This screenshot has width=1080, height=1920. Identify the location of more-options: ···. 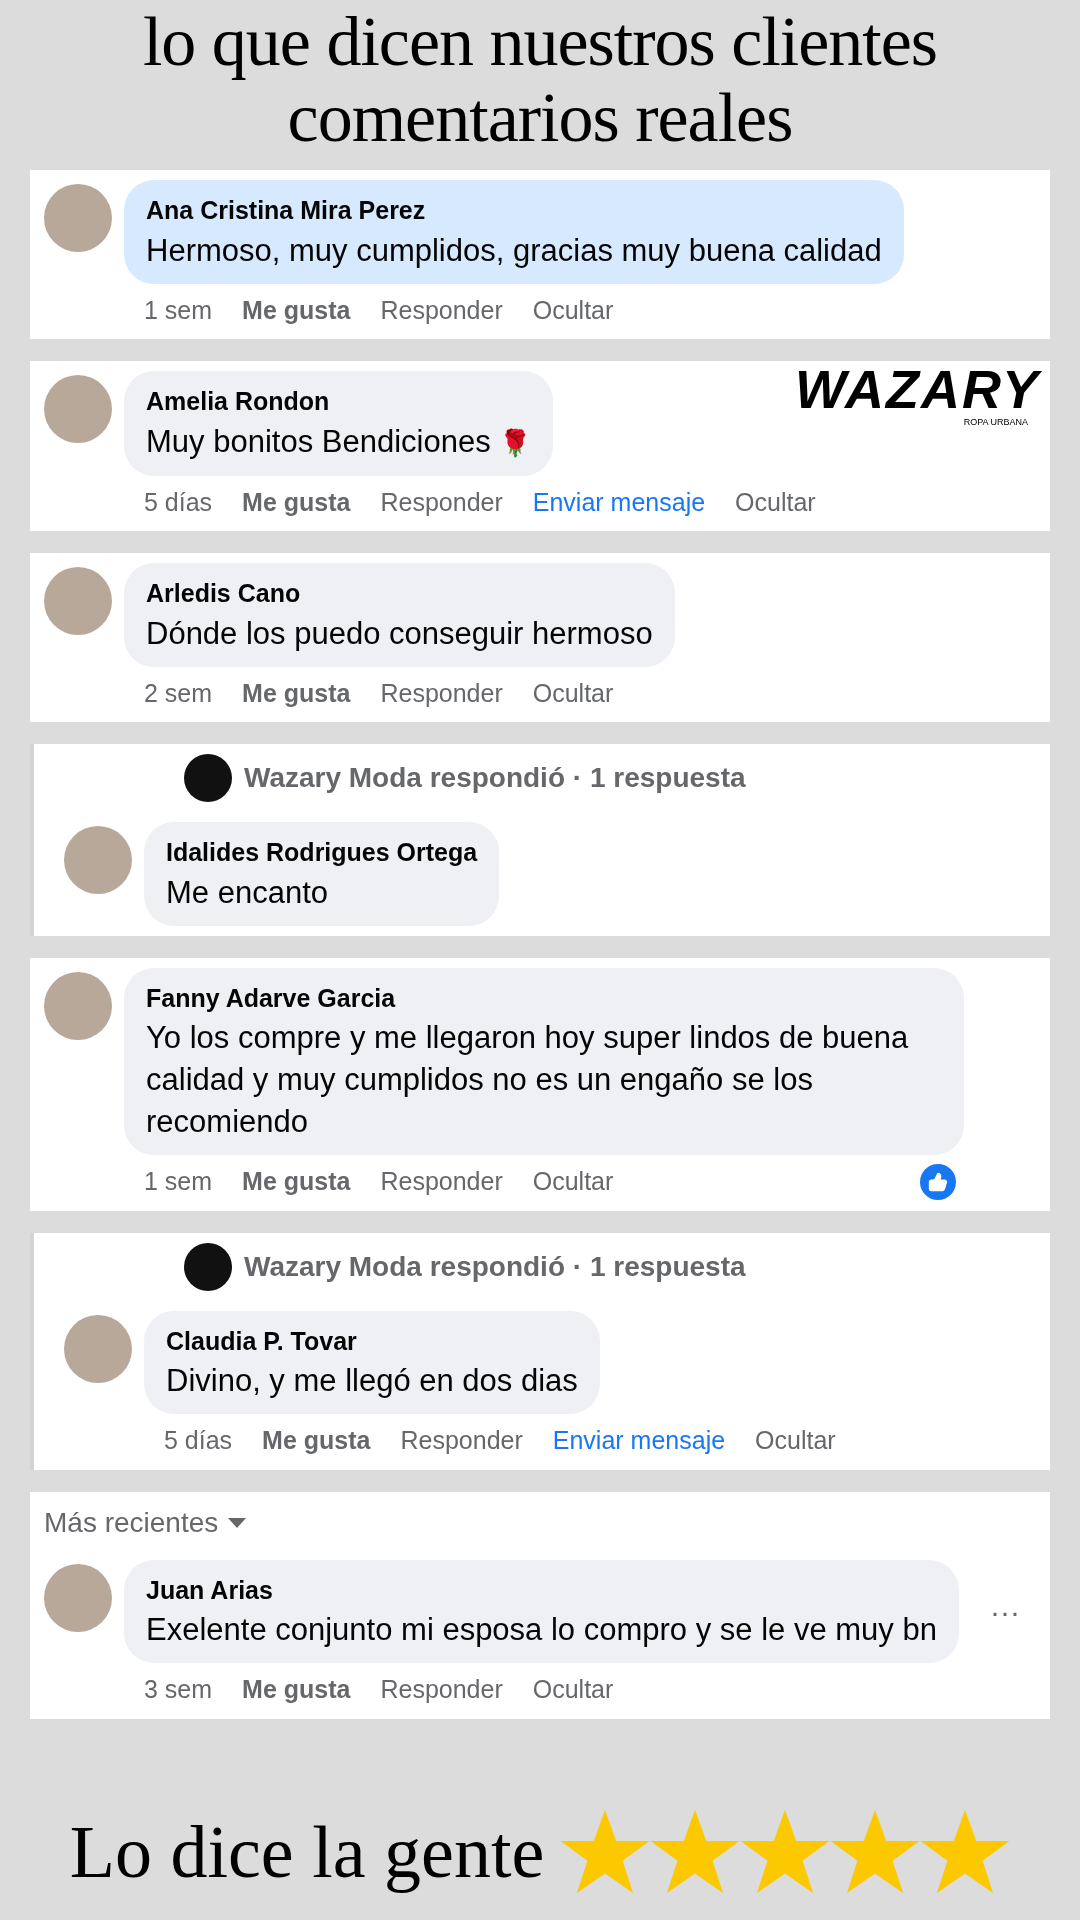
(1013, 1611).